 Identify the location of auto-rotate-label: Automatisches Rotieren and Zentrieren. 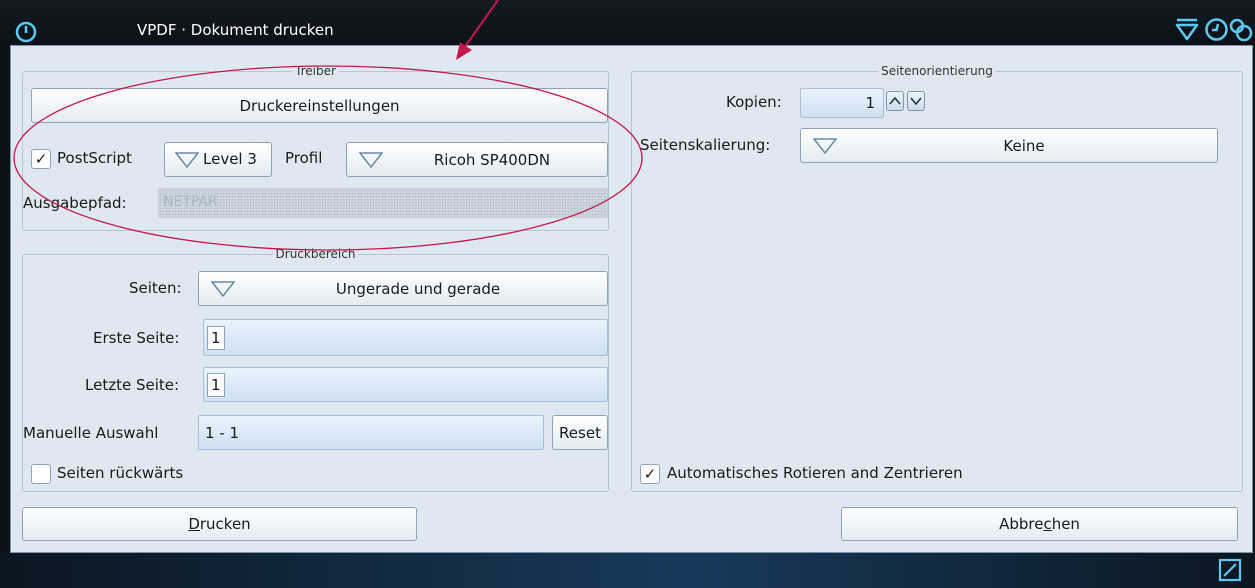
(815, 473).